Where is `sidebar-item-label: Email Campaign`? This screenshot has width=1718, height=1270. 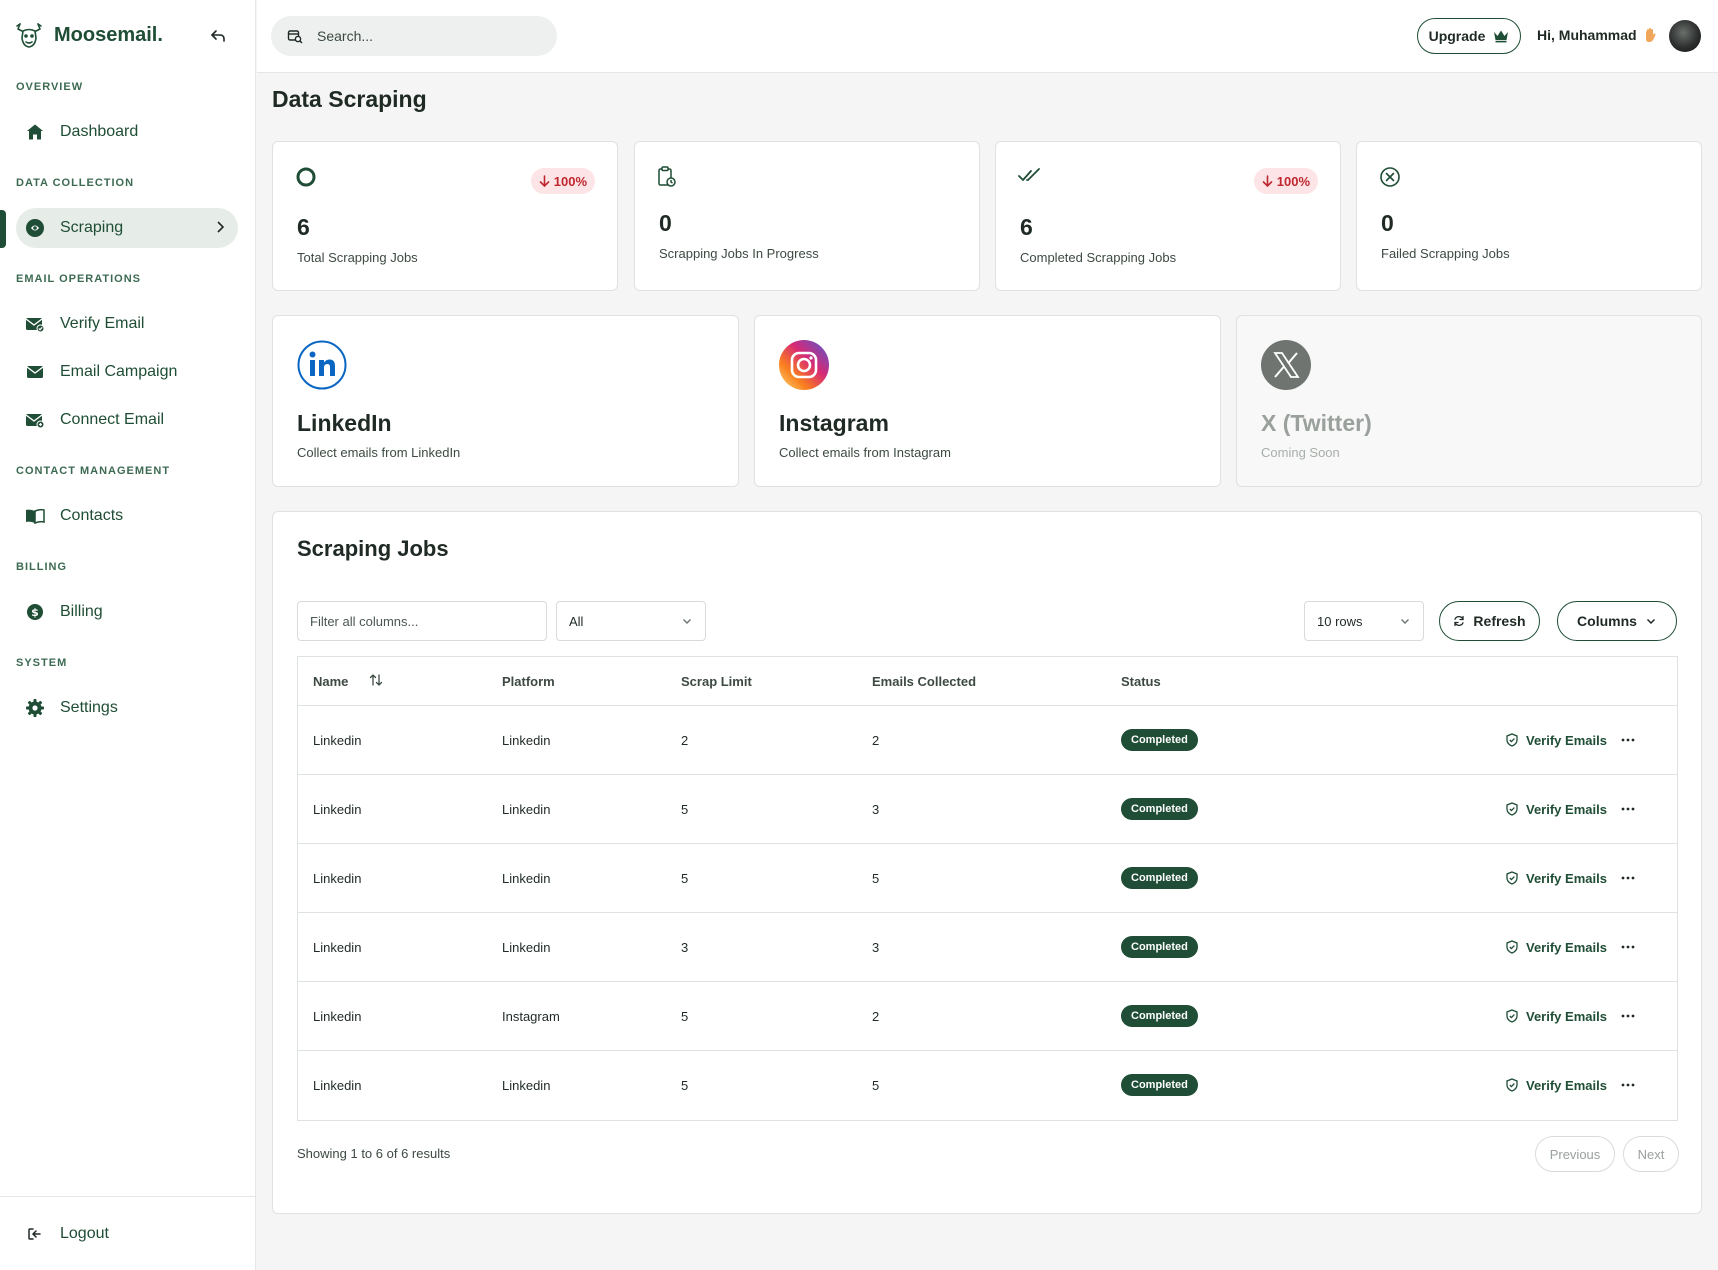
sidebar-item-label: Email Campaign is located at coordinates (119, 371).